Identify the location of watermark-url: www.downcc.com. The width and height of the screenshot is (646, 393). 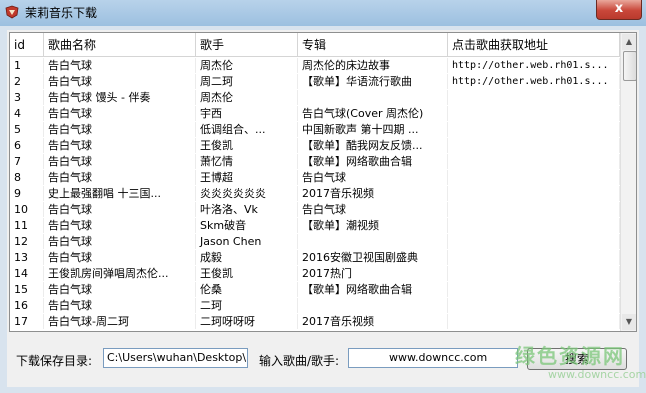
(597, 374).